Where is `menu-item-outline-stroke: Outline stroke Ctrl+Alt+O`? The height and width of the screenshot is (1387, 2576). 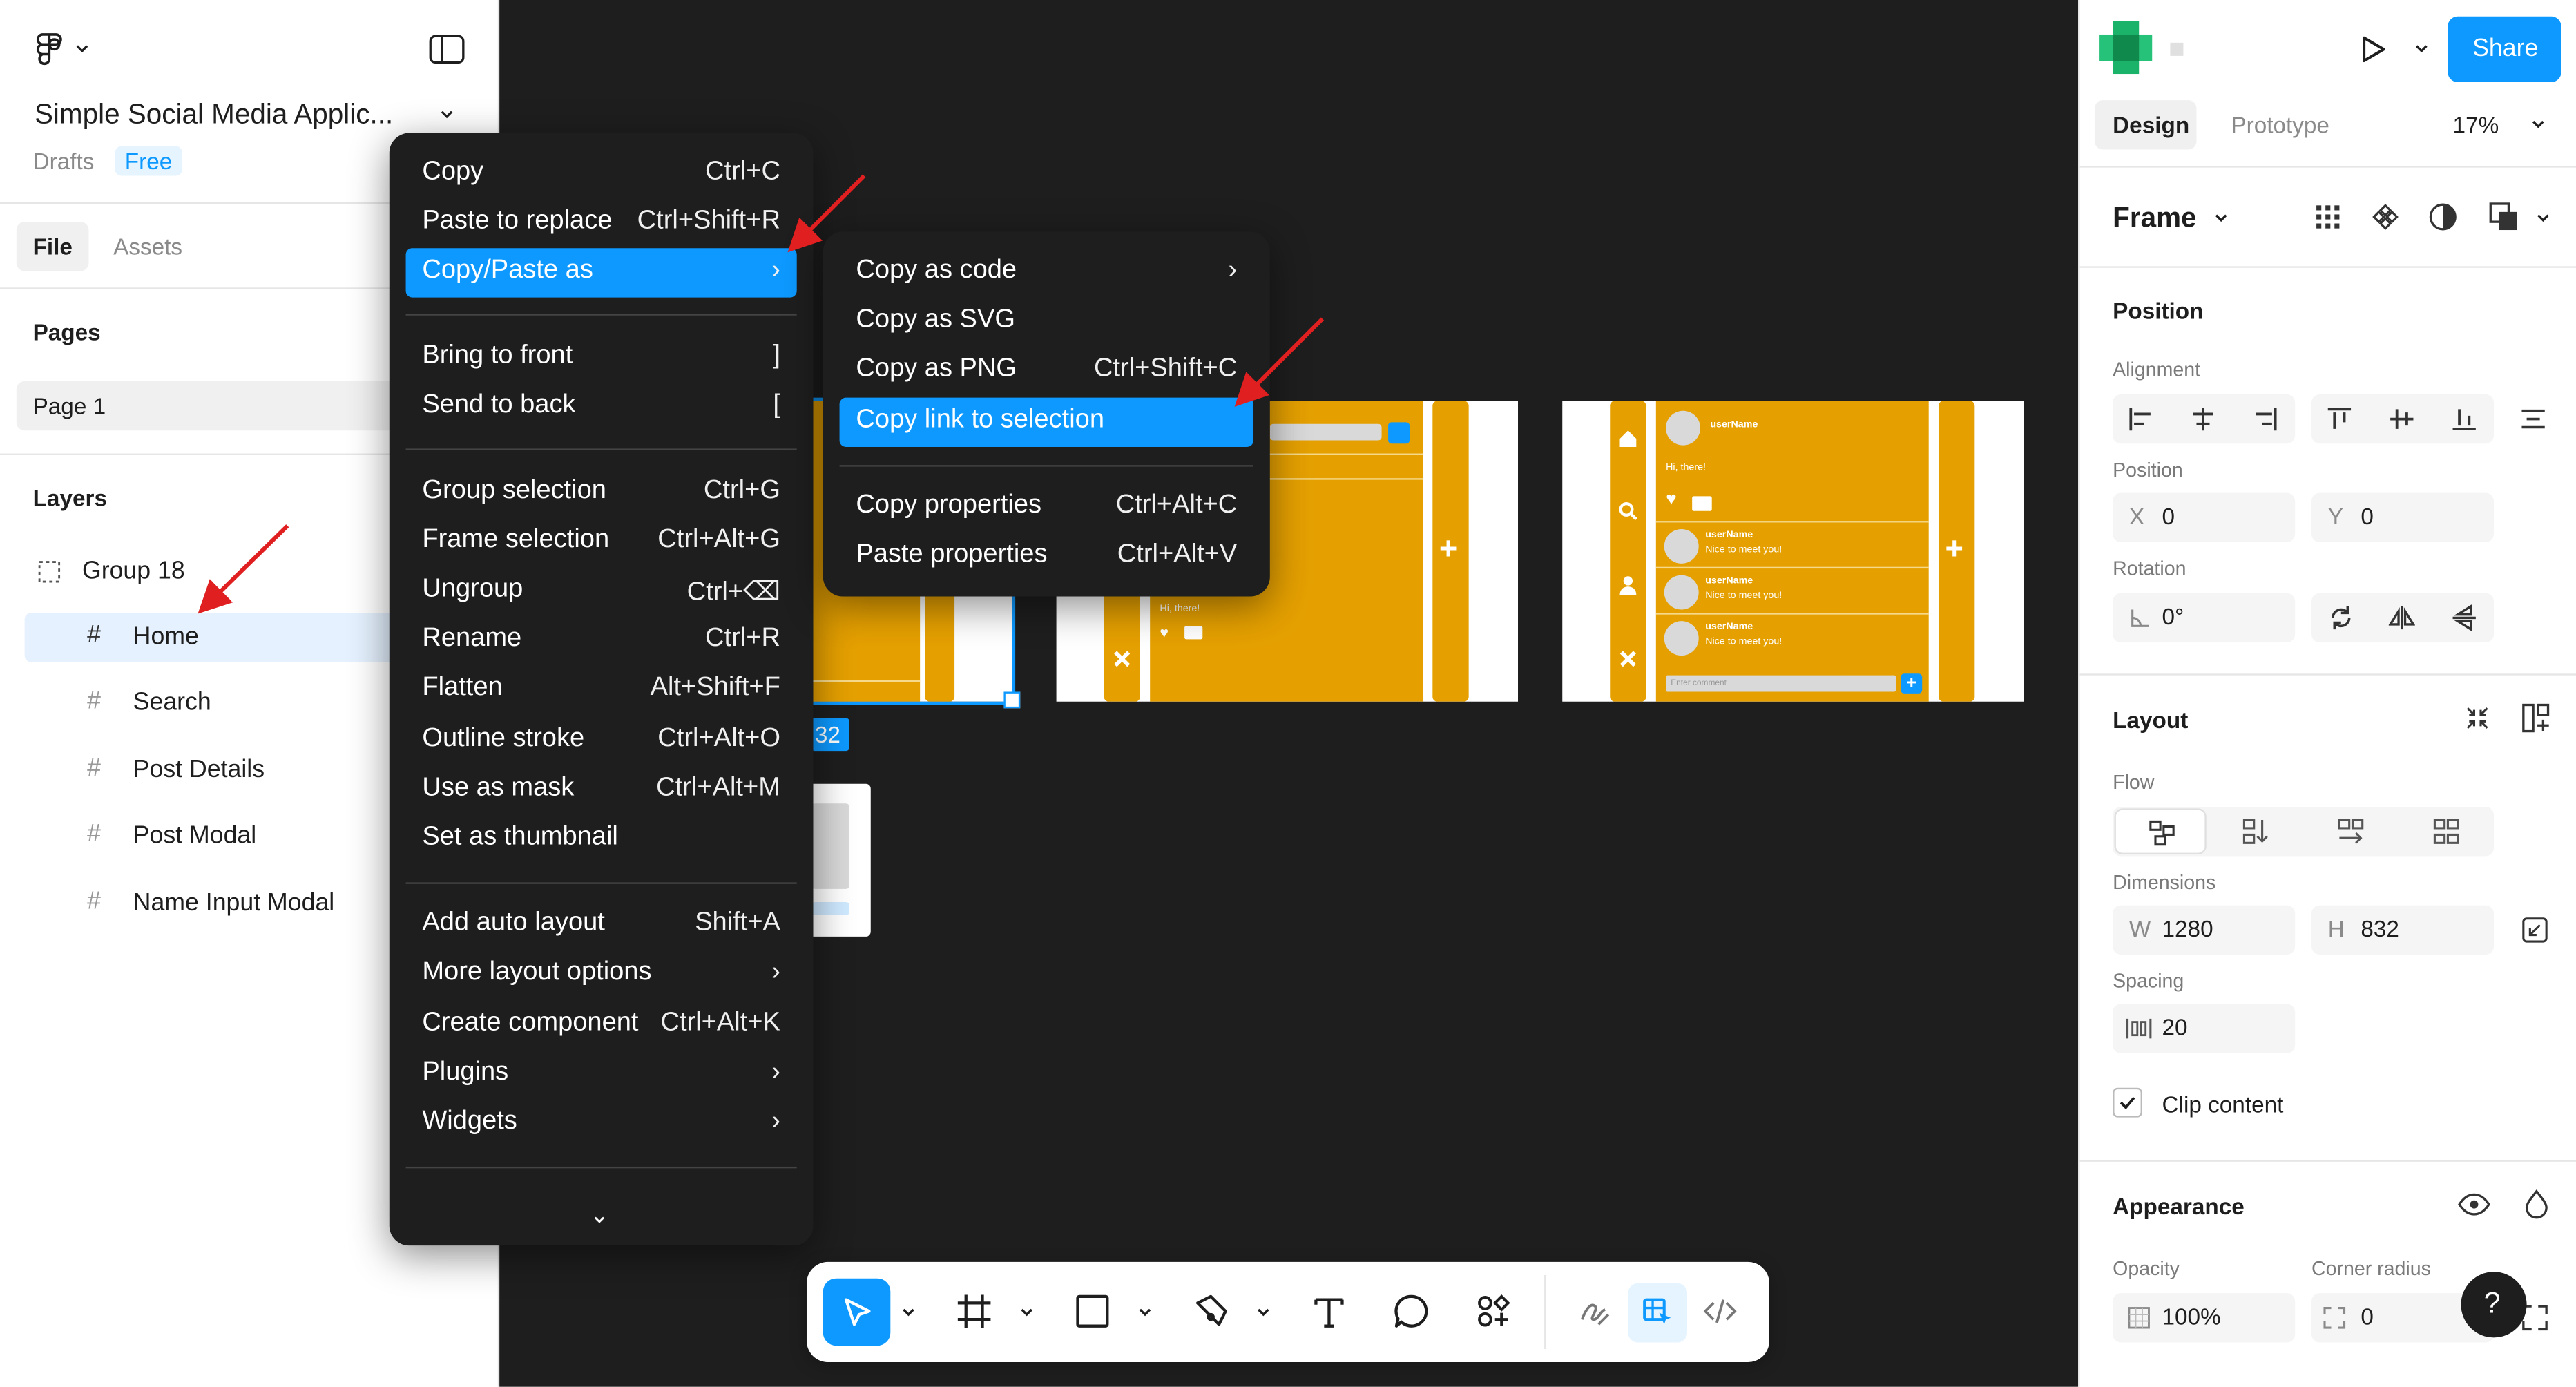
menu-item-outline-stroke: Outline stroke Ctrl+Alt+O is located at coordinates (601, 741).